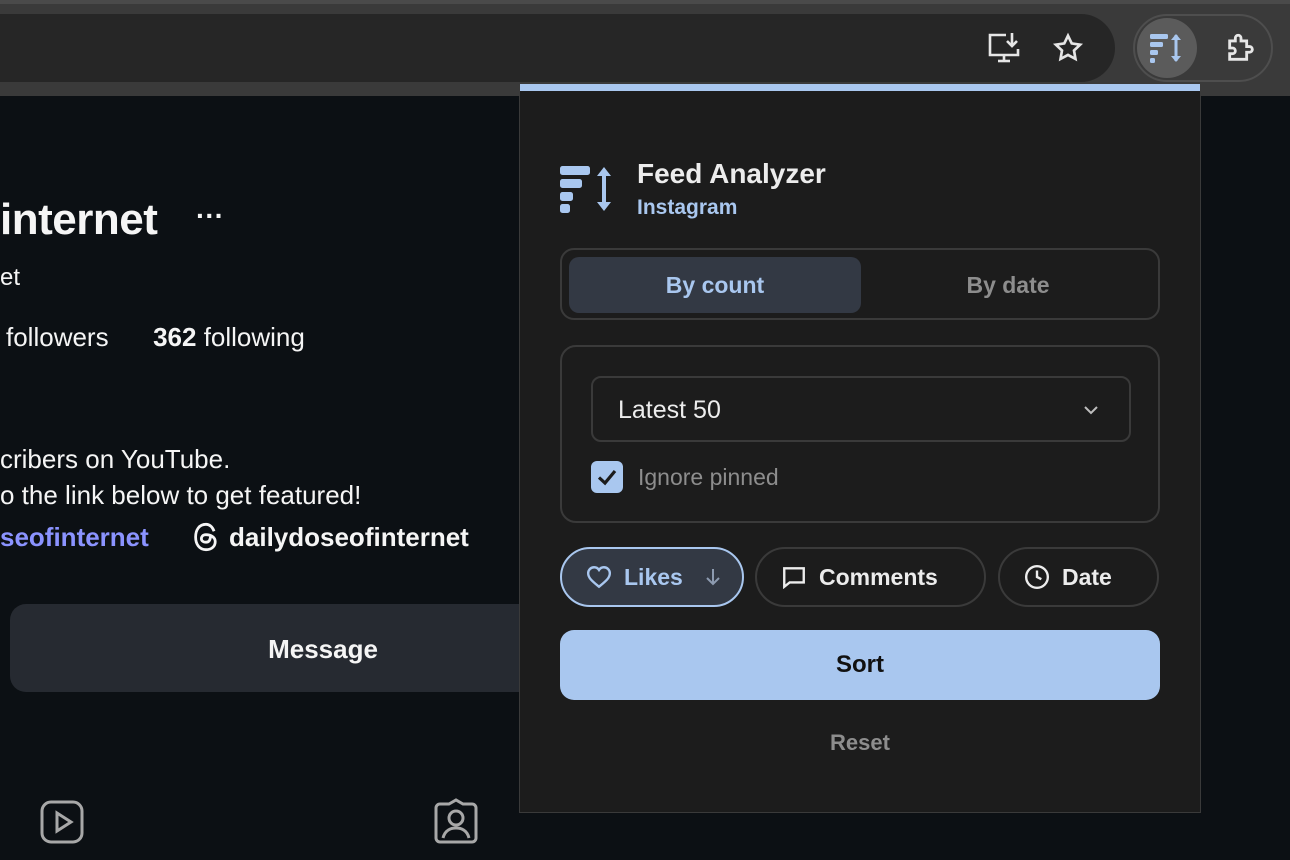  Describe the element at coordinates (731, 173) in the screenshot. I see `popup-title: Feed Analyzer` at that location.